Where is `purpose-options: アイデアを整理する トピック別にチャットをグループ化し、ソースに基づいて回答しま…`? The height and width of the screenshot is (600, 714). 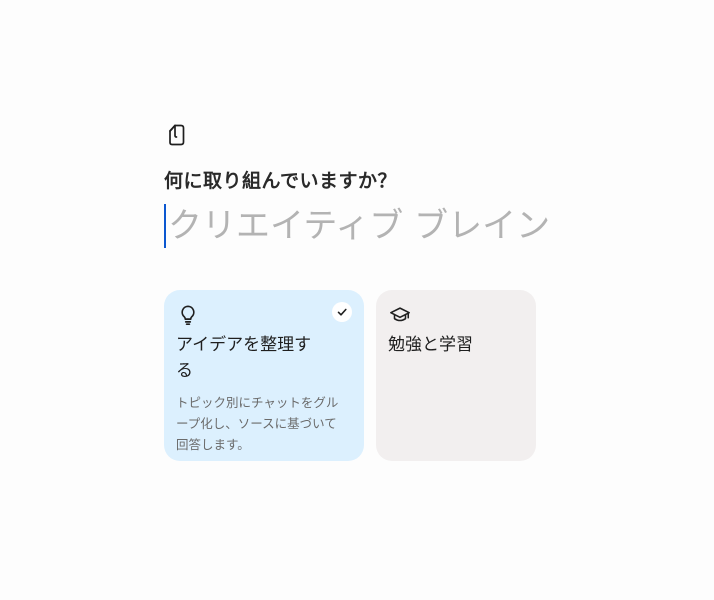 purpose-options: アイデアを整理する トピック別にチャットをグループ化し、ソースに基づいて回答しま… is located at coordinates (350, 375).